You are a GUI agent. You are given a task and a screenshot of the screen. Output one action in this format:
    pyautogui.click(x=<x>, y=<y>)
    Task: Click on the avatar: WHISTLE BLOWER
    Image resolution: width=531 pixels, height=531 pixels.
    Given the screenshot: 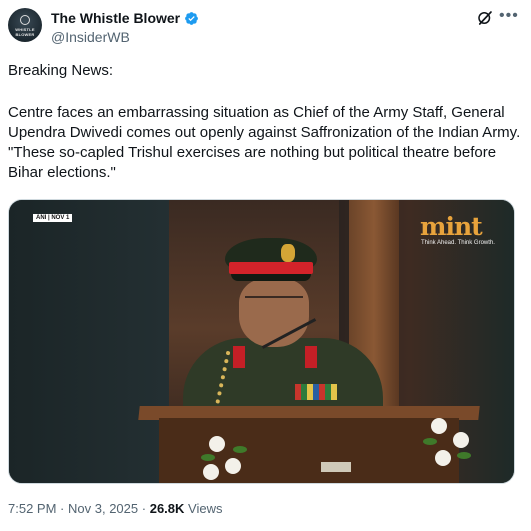 What is the action you would take?
    pyautogui.click(x=25, y=25)
    